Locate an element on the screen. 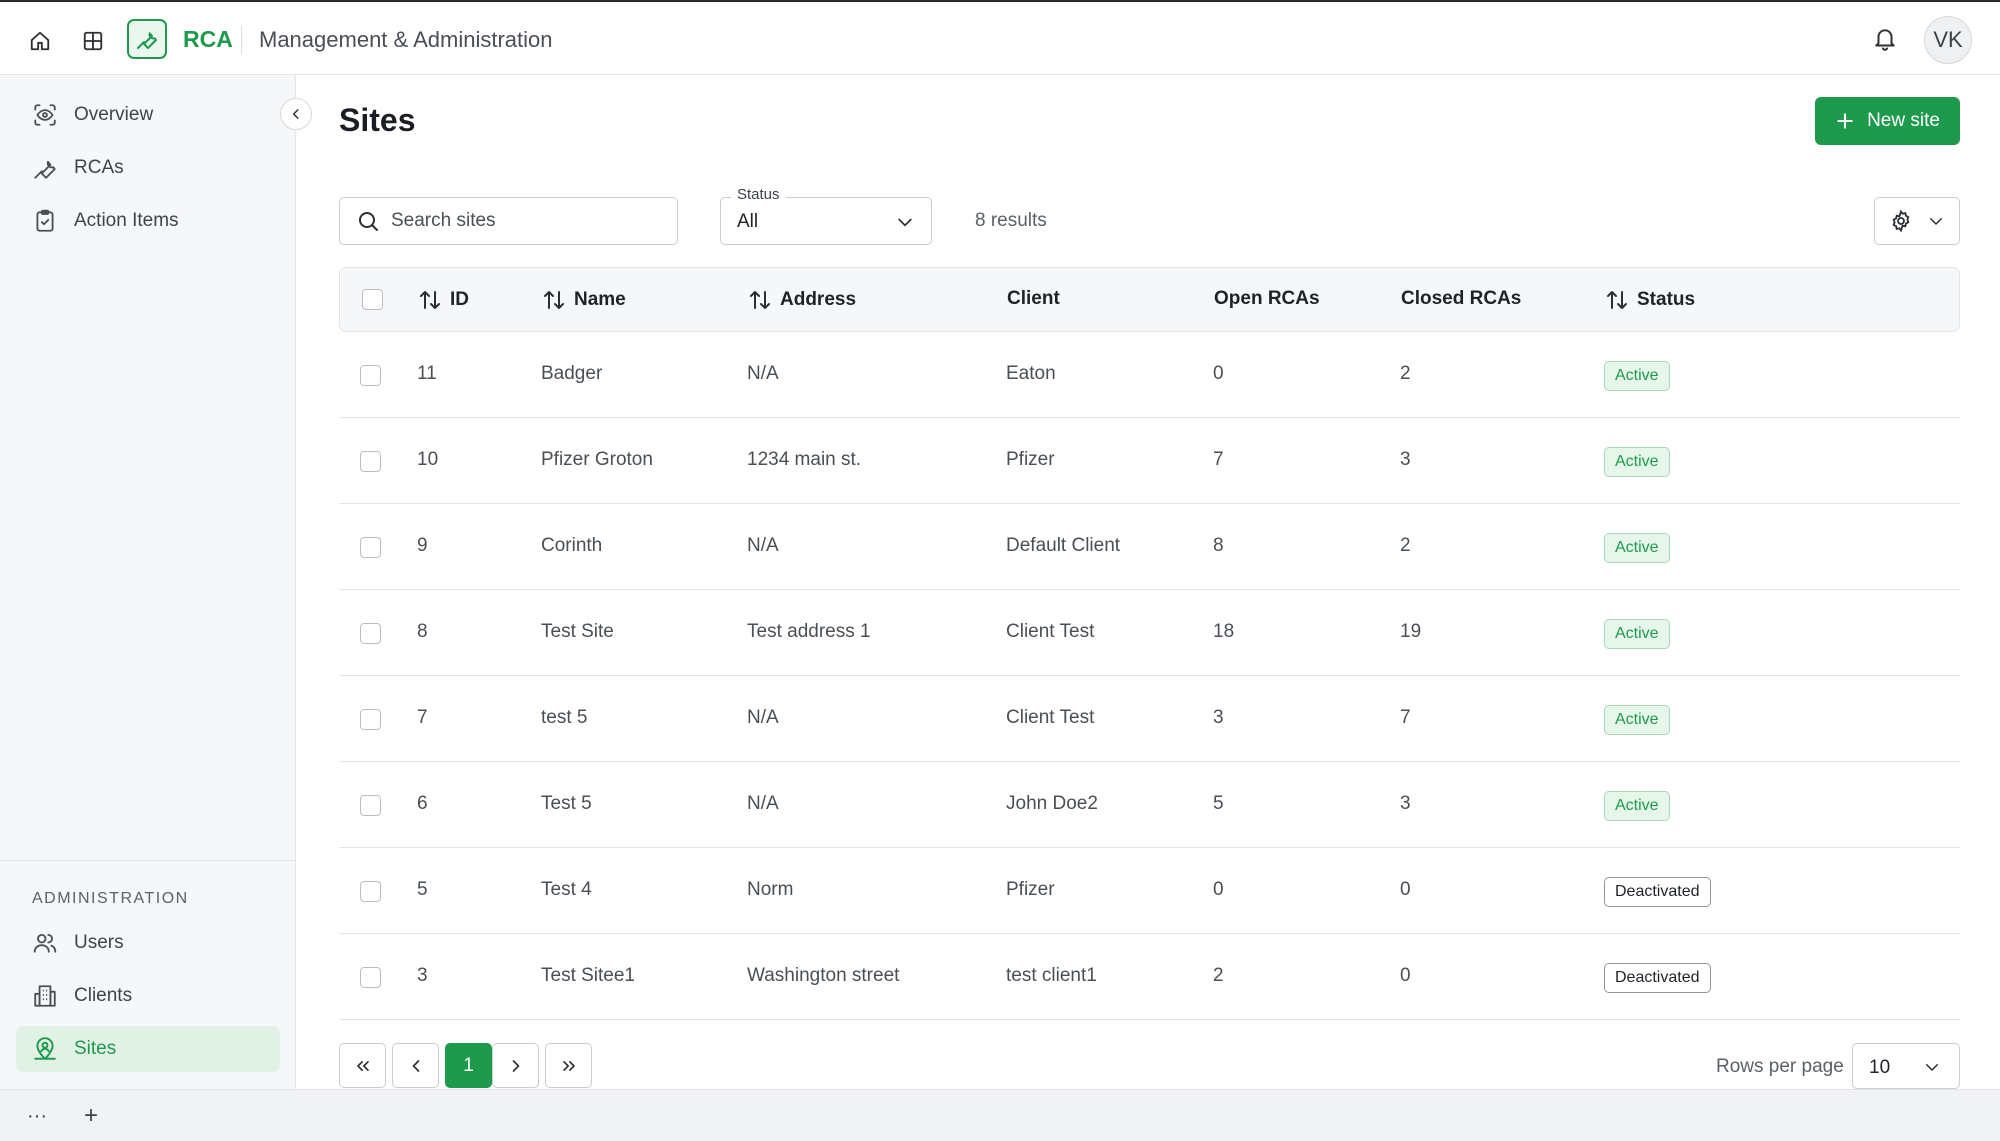  first-page-button is located at coordinates (362, 1065).